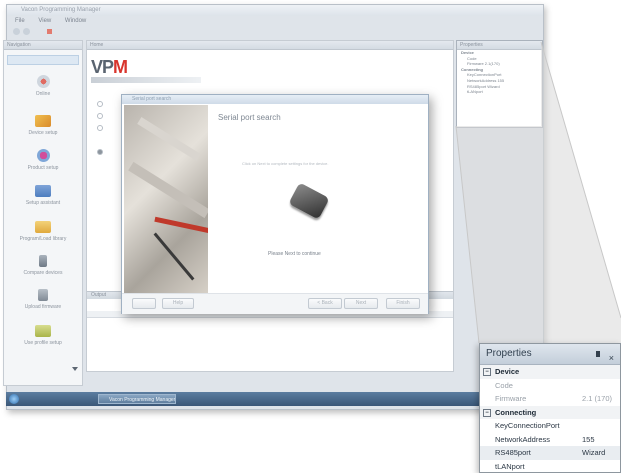  What do you see at coordinates (594, 452) in the screenshot?
I see `property-rs485-value: Wizard` at bounding box center [594, 452].